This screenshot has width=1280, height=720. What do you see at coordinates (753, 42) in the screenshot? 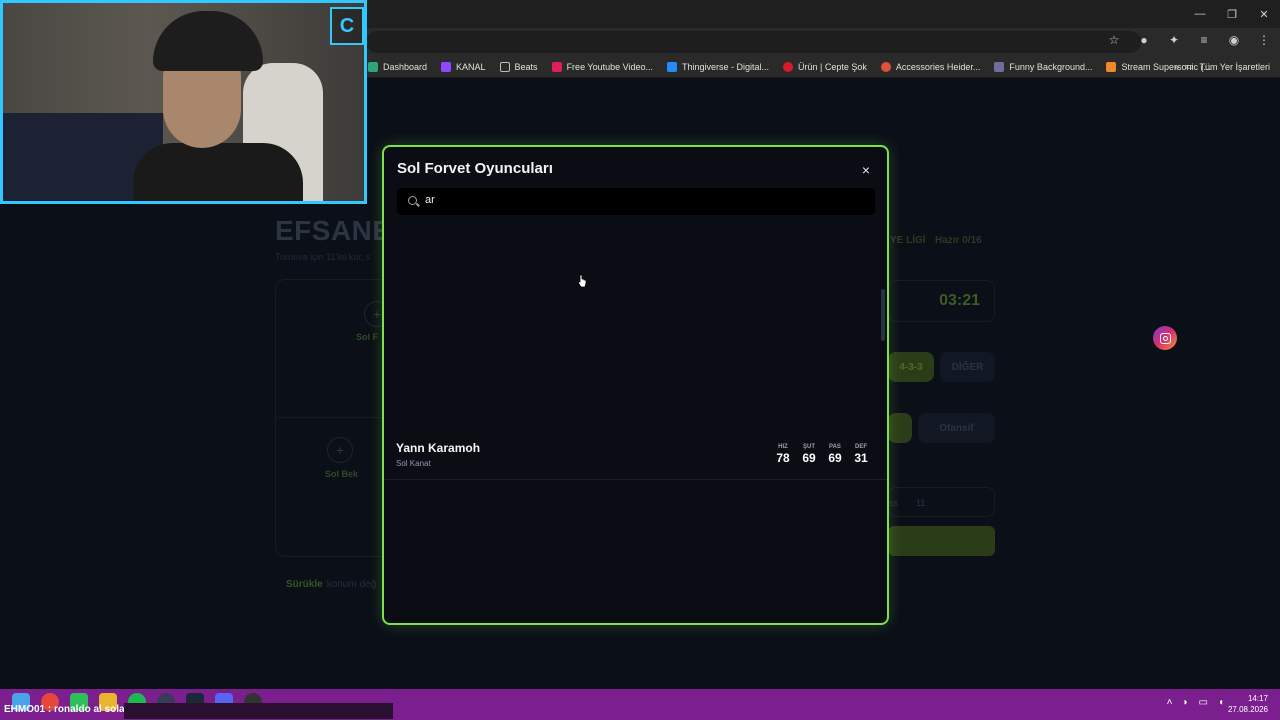
I see `address-bar` at bounding box center [753, 42].